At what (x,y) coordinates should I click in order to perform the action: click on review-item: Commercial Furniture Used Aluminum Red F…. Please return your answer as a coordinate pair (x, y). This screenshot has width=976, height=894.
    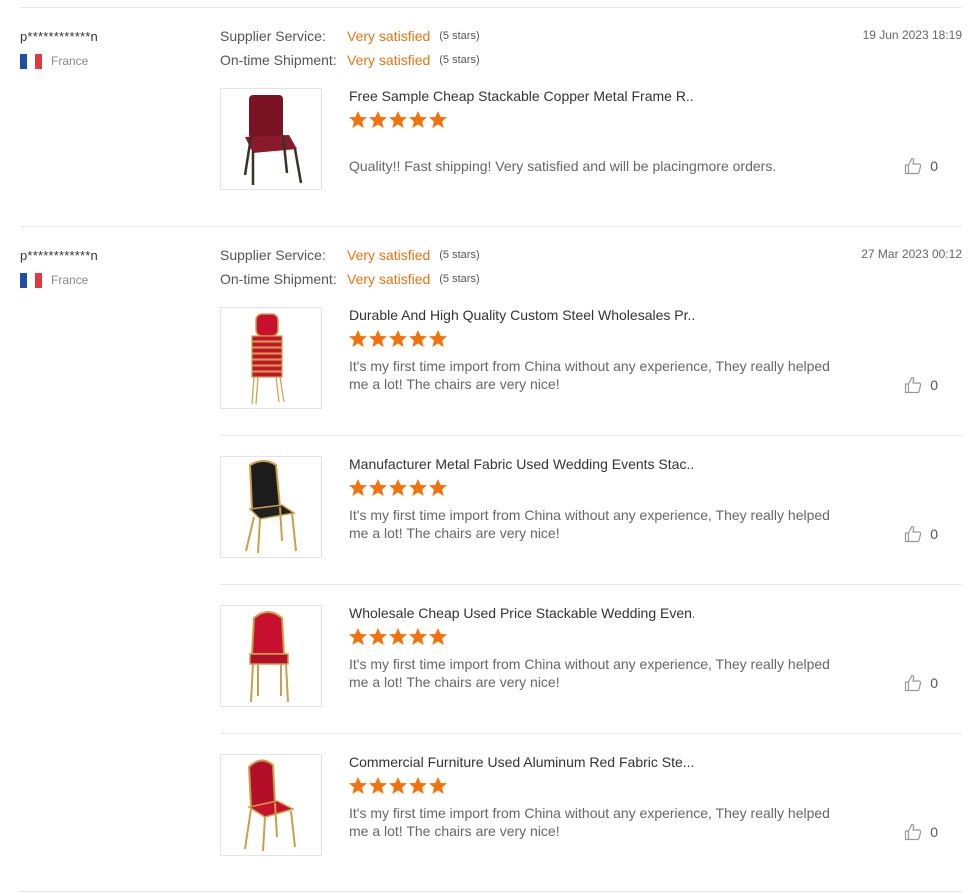
    Looking at the image, I should click on (591, 805).